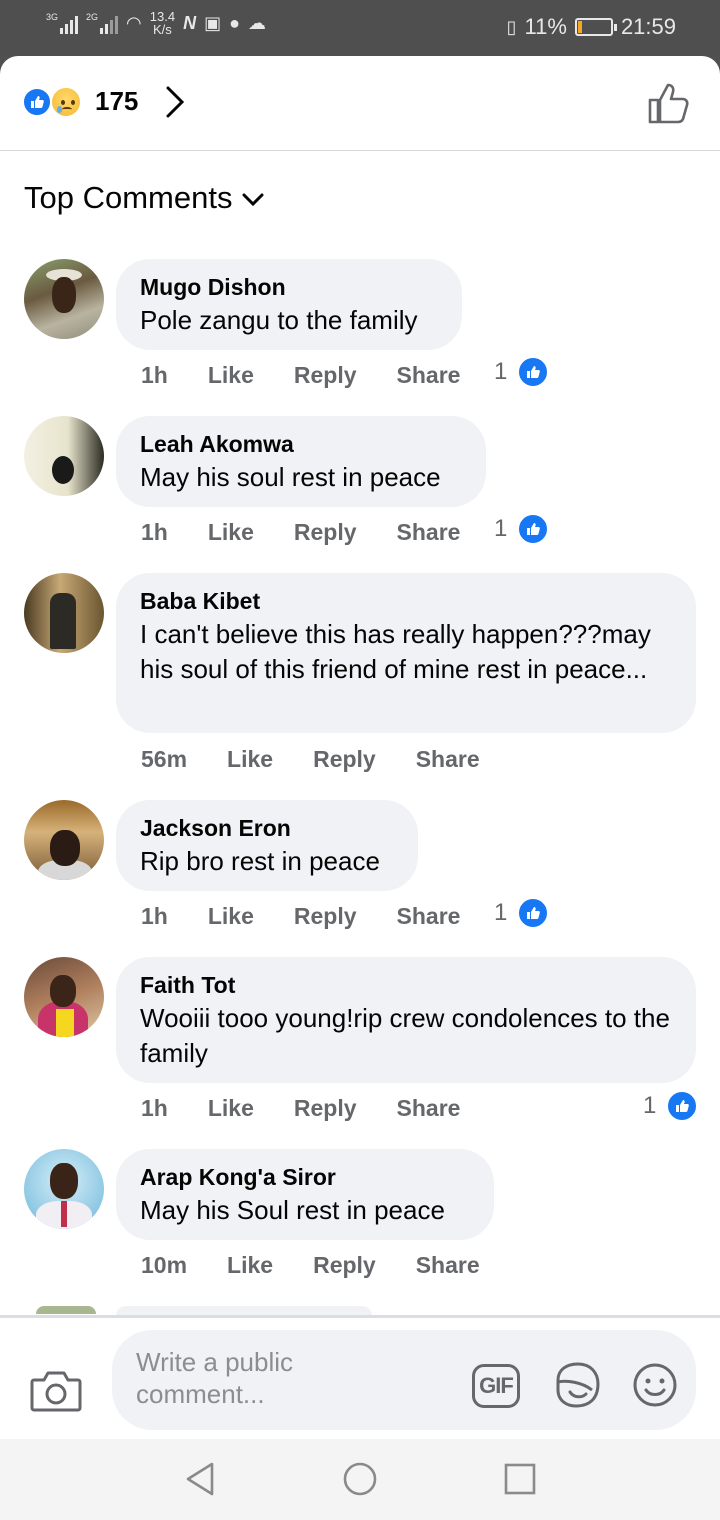  I want to click on signal-icon: 2G, so click(102, 23).